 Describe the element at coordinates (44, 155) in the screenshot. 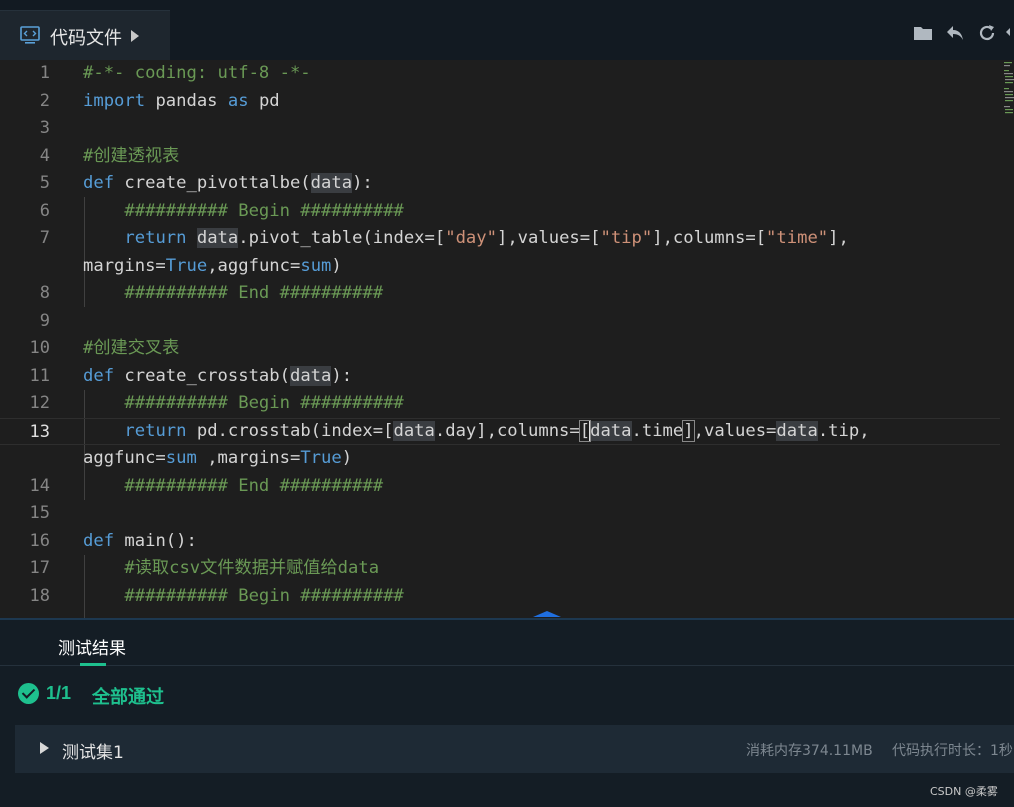

I see `line-number: 4` at that location.